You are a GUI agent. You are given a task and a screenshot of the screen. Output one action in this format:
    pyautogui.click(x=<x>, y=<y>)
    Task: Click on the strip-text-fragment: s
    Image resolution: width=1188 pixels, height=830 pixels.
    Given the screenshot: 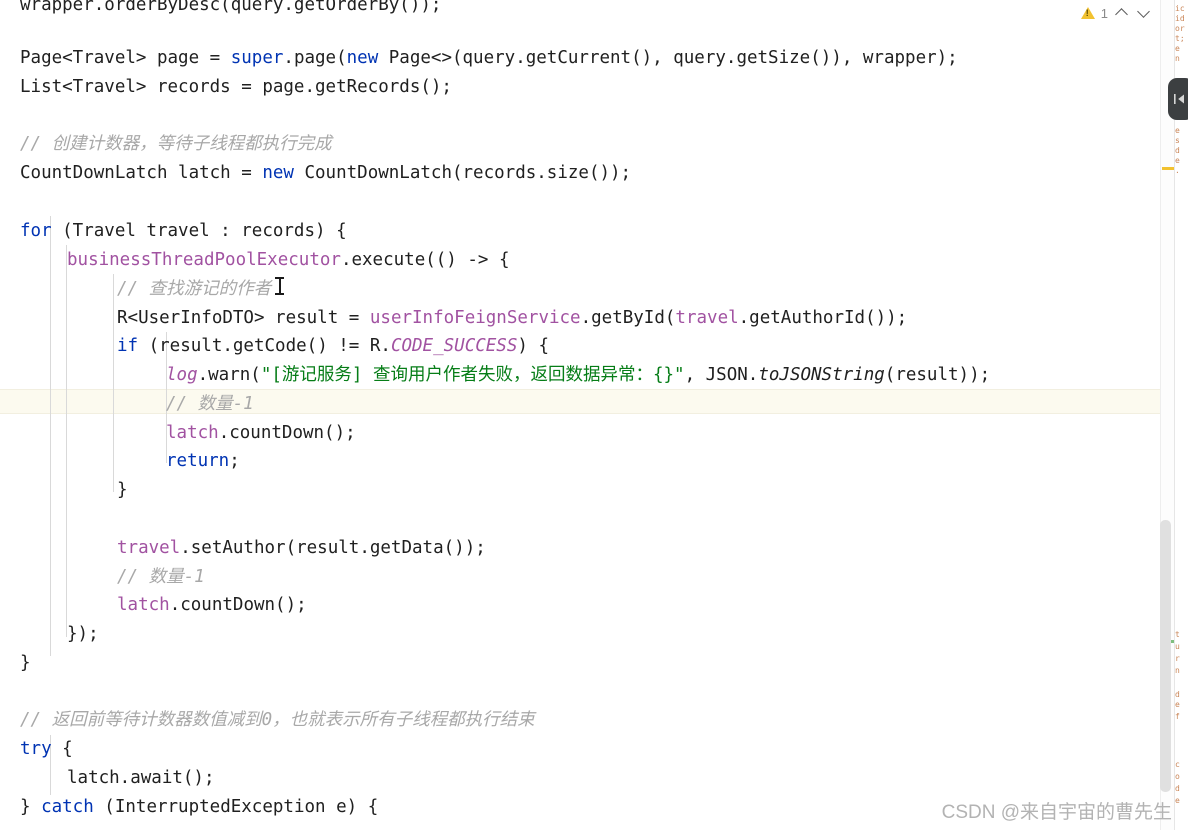 What is the action you would take?
    pyautogui.click(x=1177, y=140)
    